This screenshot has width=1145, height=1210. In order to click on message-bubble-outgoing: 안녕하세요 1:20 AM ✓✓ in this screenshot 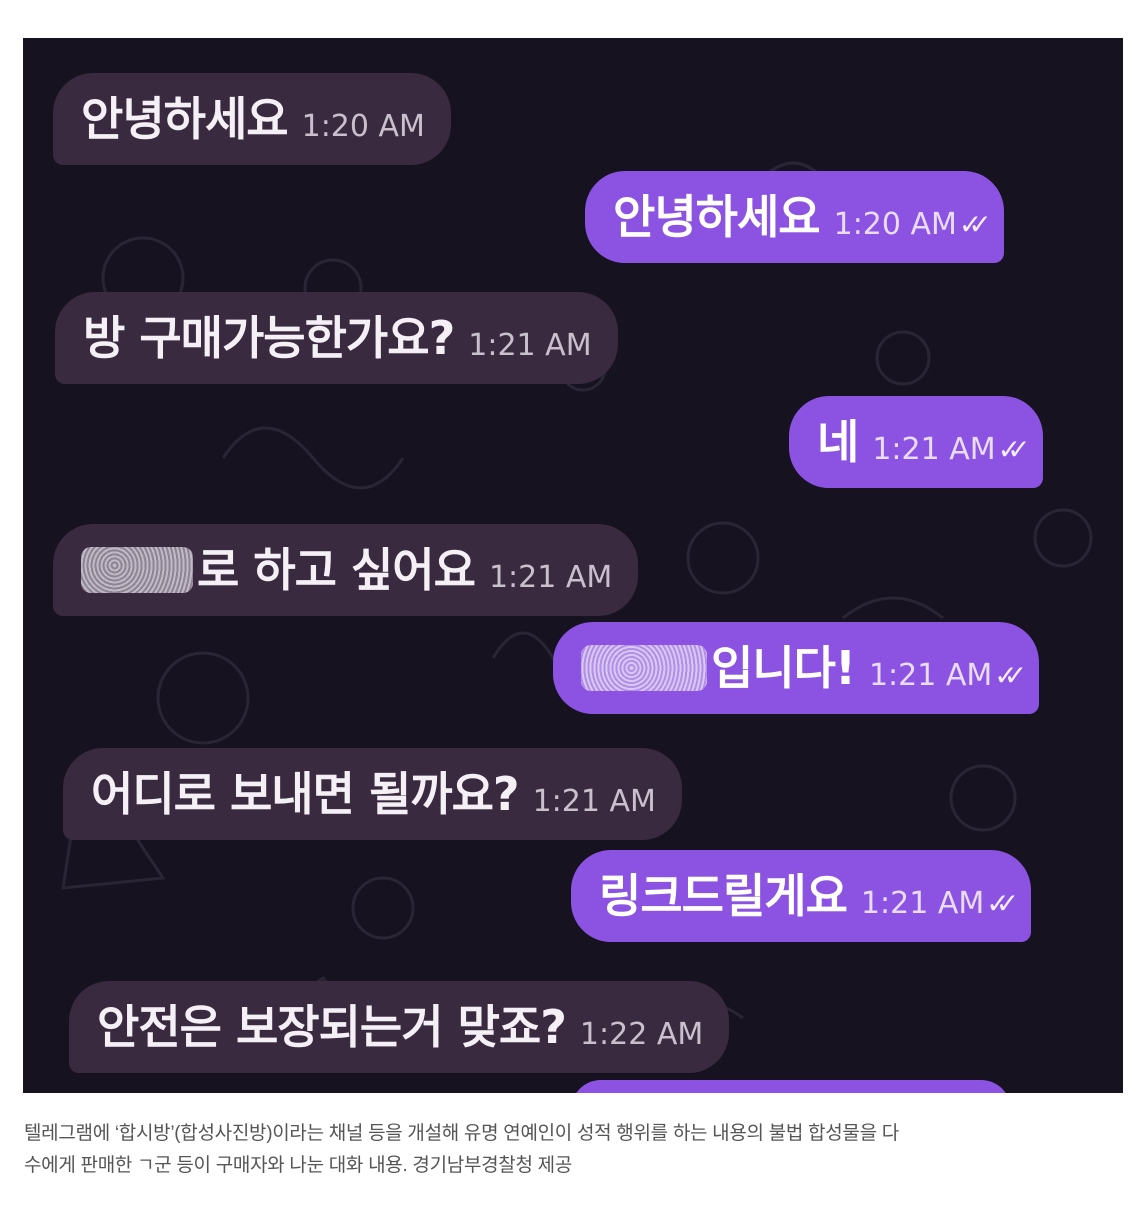, I will do `click(794, 217)`.